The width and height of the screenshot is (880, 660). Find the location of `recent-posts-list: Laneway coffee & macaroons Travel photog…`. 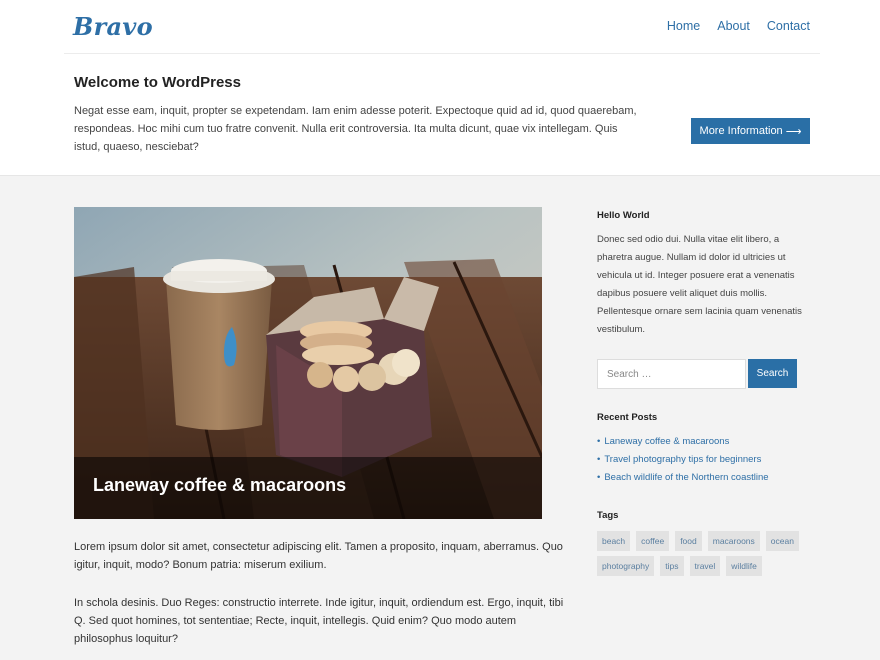

recent-posts-list: Laneway coffee & macaroons Travel photog… is located at coordinates (683, 460).